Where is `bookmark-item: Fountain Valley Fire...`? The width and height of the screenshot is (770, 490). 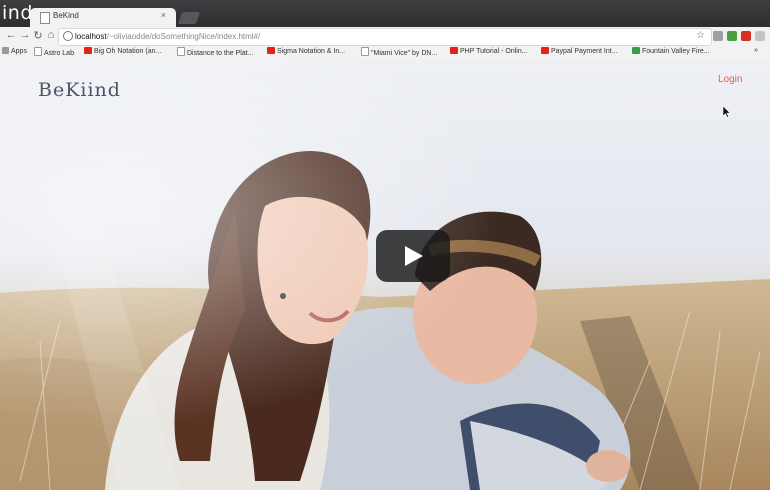
bookmark-item: Fountain Valley Fire... is located at coordinates (671, 51).